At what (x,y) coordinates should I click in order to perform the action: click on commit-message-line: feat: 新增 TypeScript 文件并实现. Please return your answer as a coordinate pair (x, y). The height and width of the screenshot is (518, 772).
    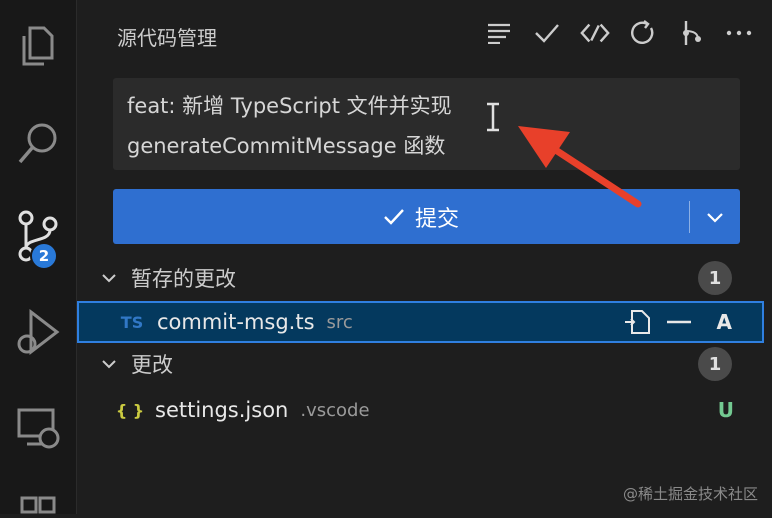
    Looking at the image, I should click on (289, 106).